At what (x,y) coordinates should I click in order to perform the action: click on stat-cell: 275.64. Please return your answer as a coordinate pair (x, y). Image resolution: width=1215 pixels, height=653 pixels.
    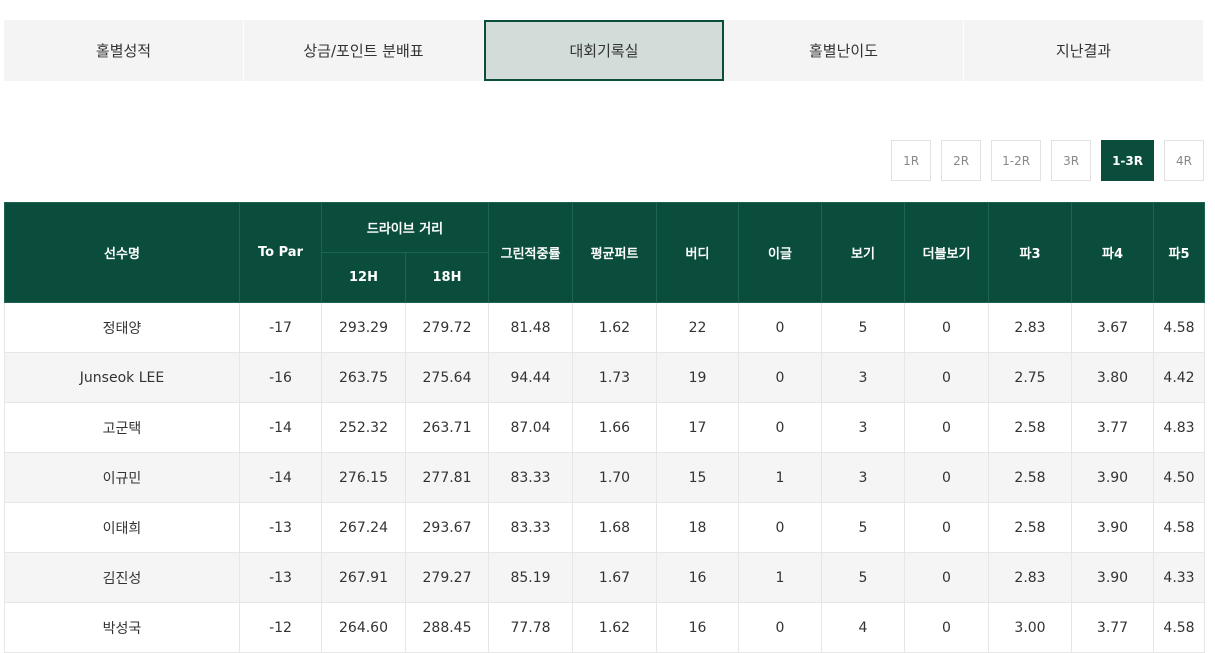
    Looking at the image, I should click on (447, 377).